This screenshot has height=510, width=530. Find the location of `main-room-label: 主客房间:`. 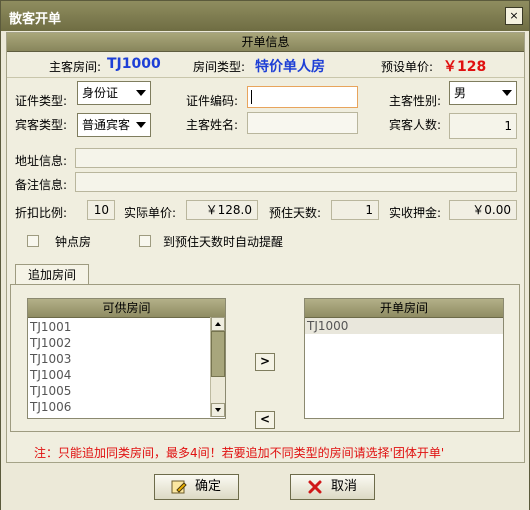

main-room-label: 主客房间: is located at coordinates (75, 67).